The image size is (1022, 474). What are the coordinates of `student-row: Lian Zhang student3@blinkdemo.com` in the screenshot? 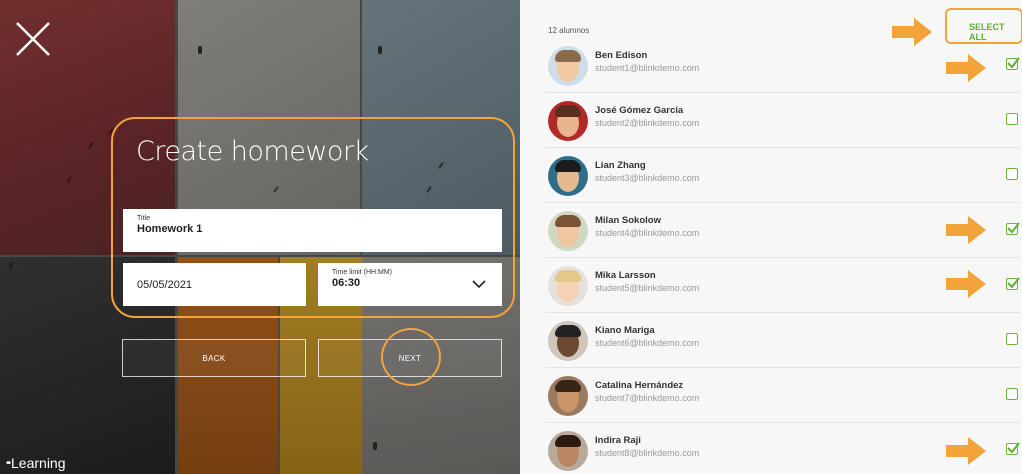 It's located at (783, 175).